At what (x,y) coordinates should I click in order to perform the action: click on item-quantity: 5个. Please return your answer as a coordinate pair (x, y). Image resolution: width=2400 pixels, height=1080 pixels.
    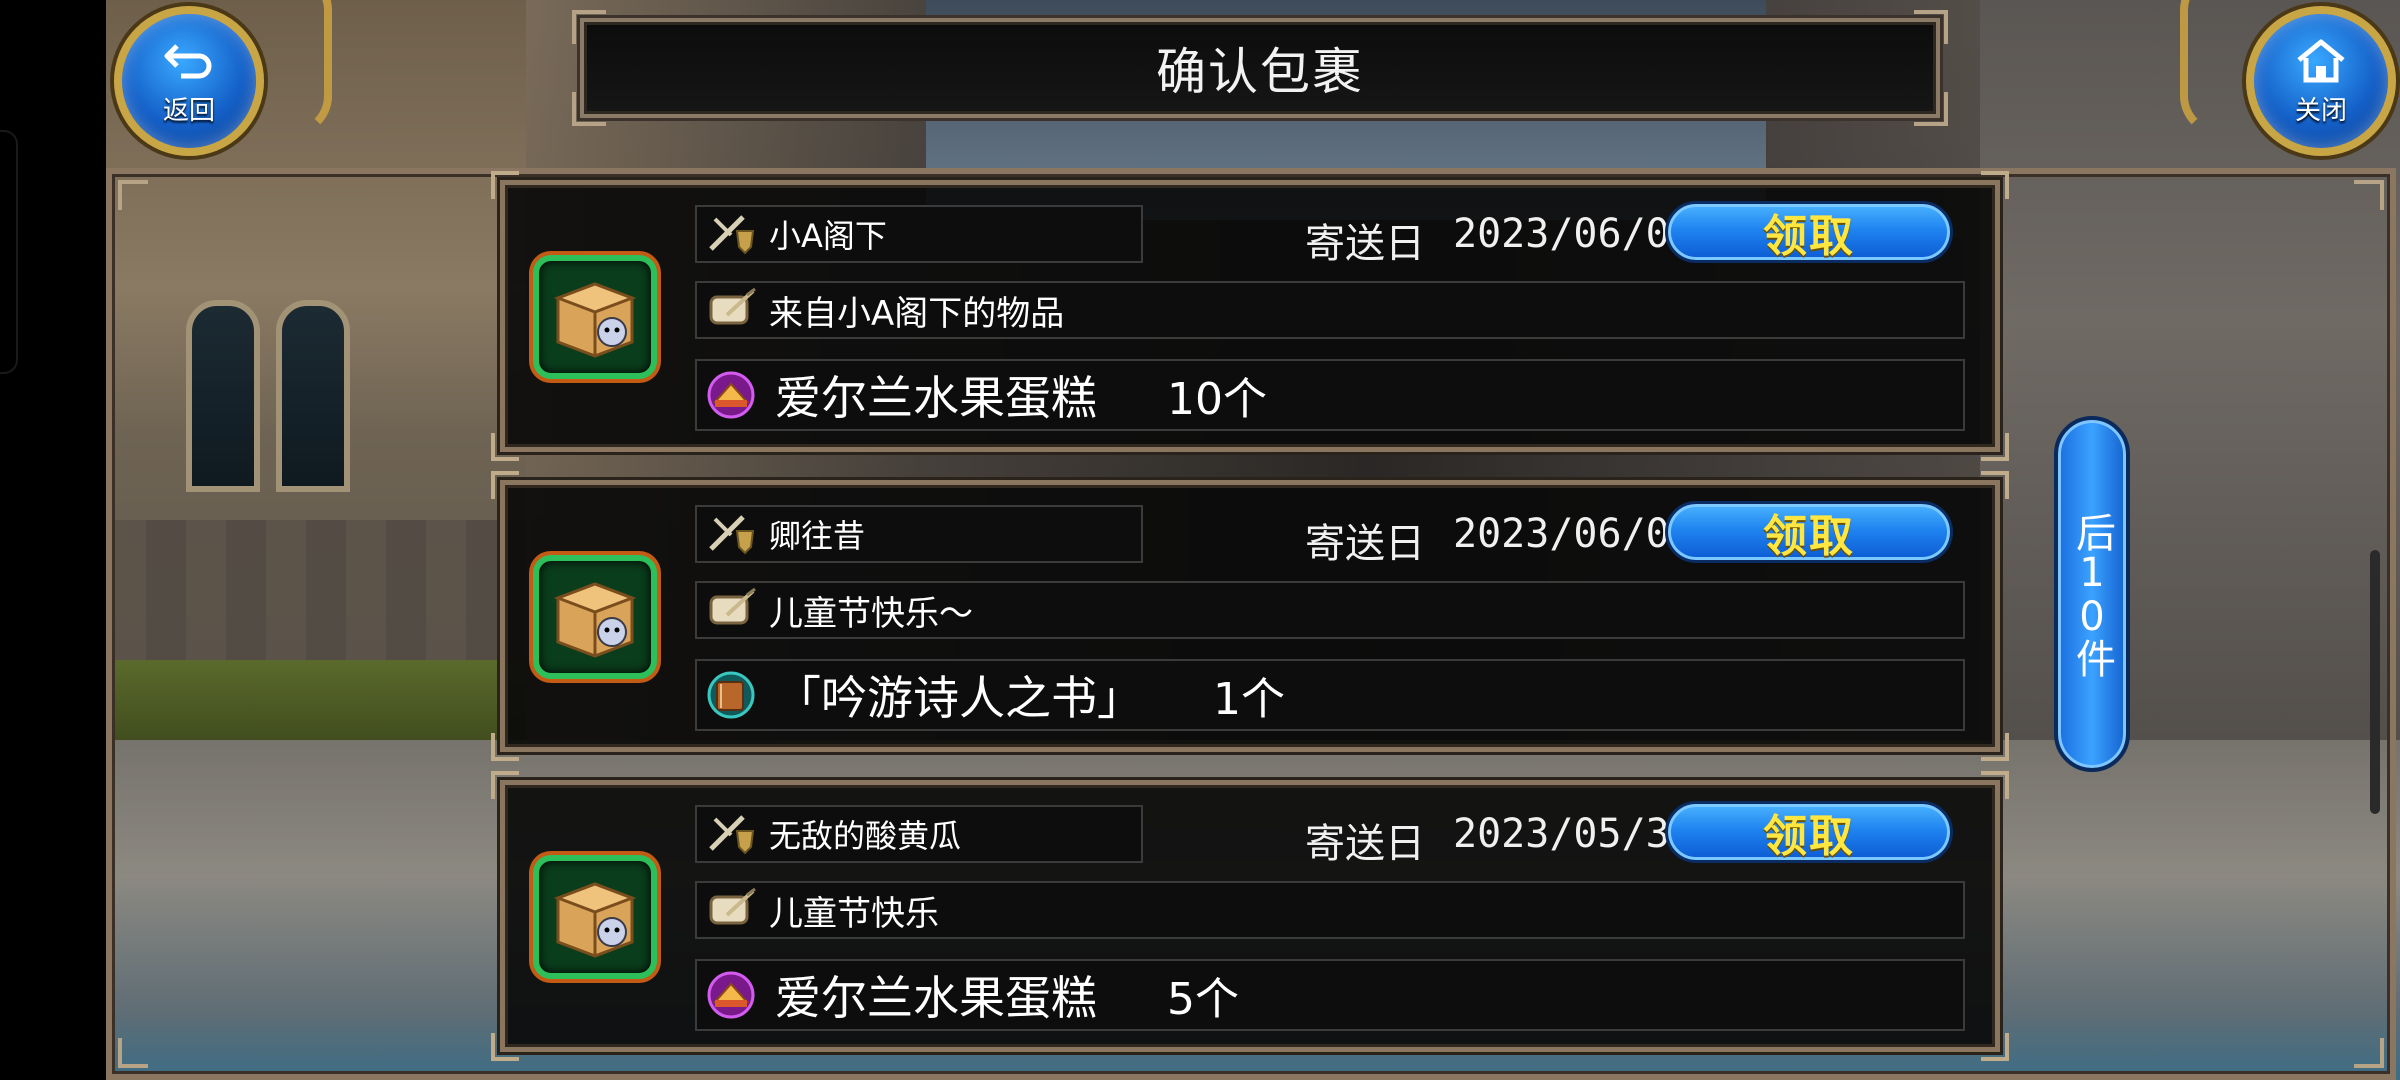
    Looking at the image, I should click on (1203, 999).